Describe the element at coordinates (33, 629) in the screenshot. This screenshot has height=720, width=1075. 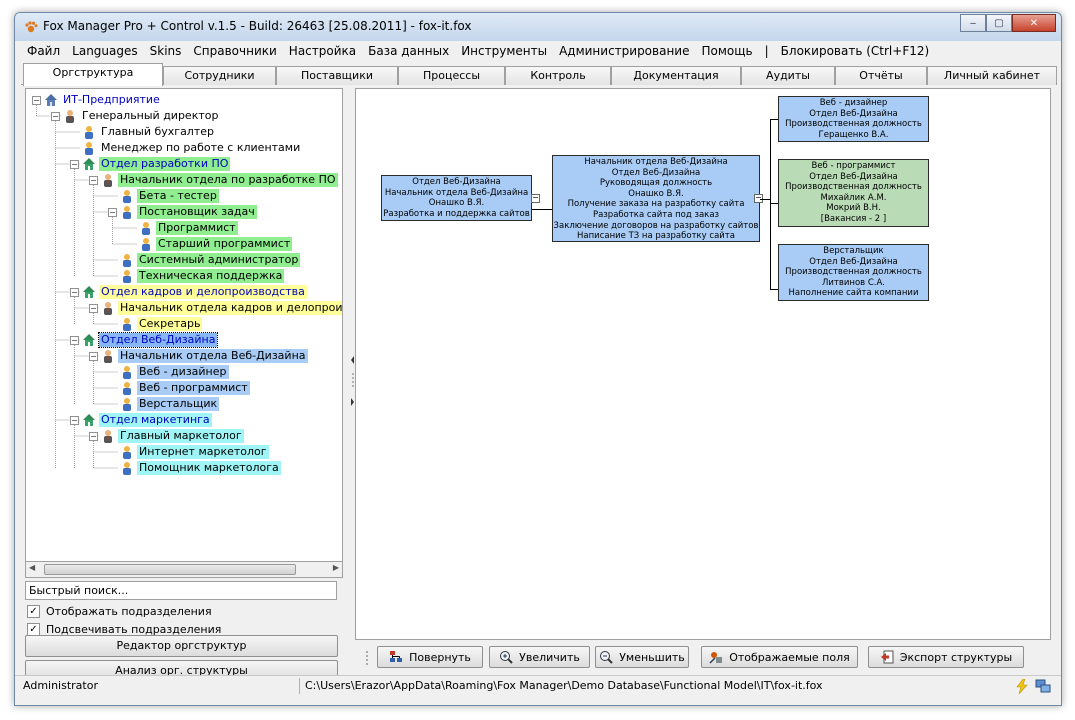
I see `highlight-units-checkbox: ✓` at that location.